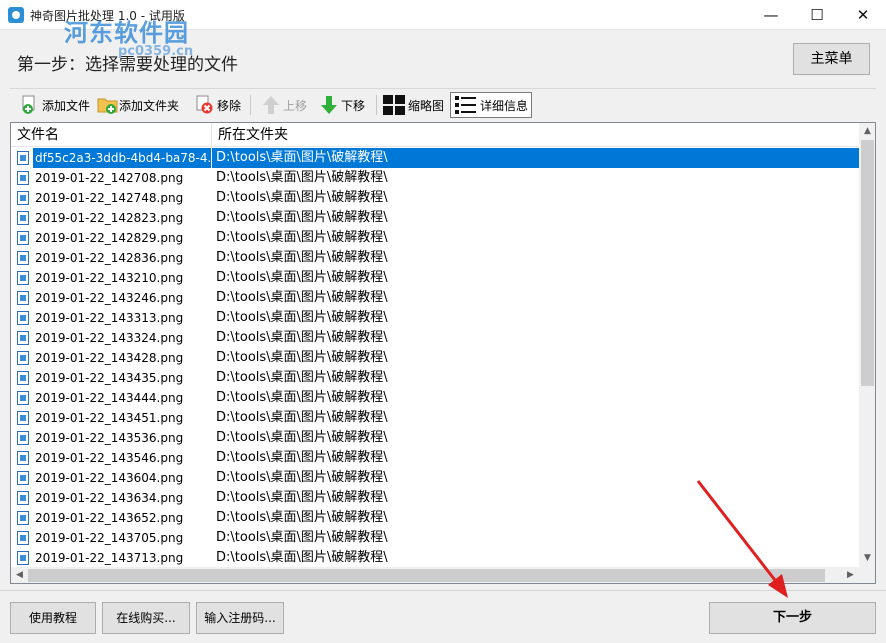 Image resolution: width=886 pixels, height=643 pixels. Describe the element at coordinates (109, 418) in the screenshot. I see `file-name: 2019-01-22_143451.png` at that location.